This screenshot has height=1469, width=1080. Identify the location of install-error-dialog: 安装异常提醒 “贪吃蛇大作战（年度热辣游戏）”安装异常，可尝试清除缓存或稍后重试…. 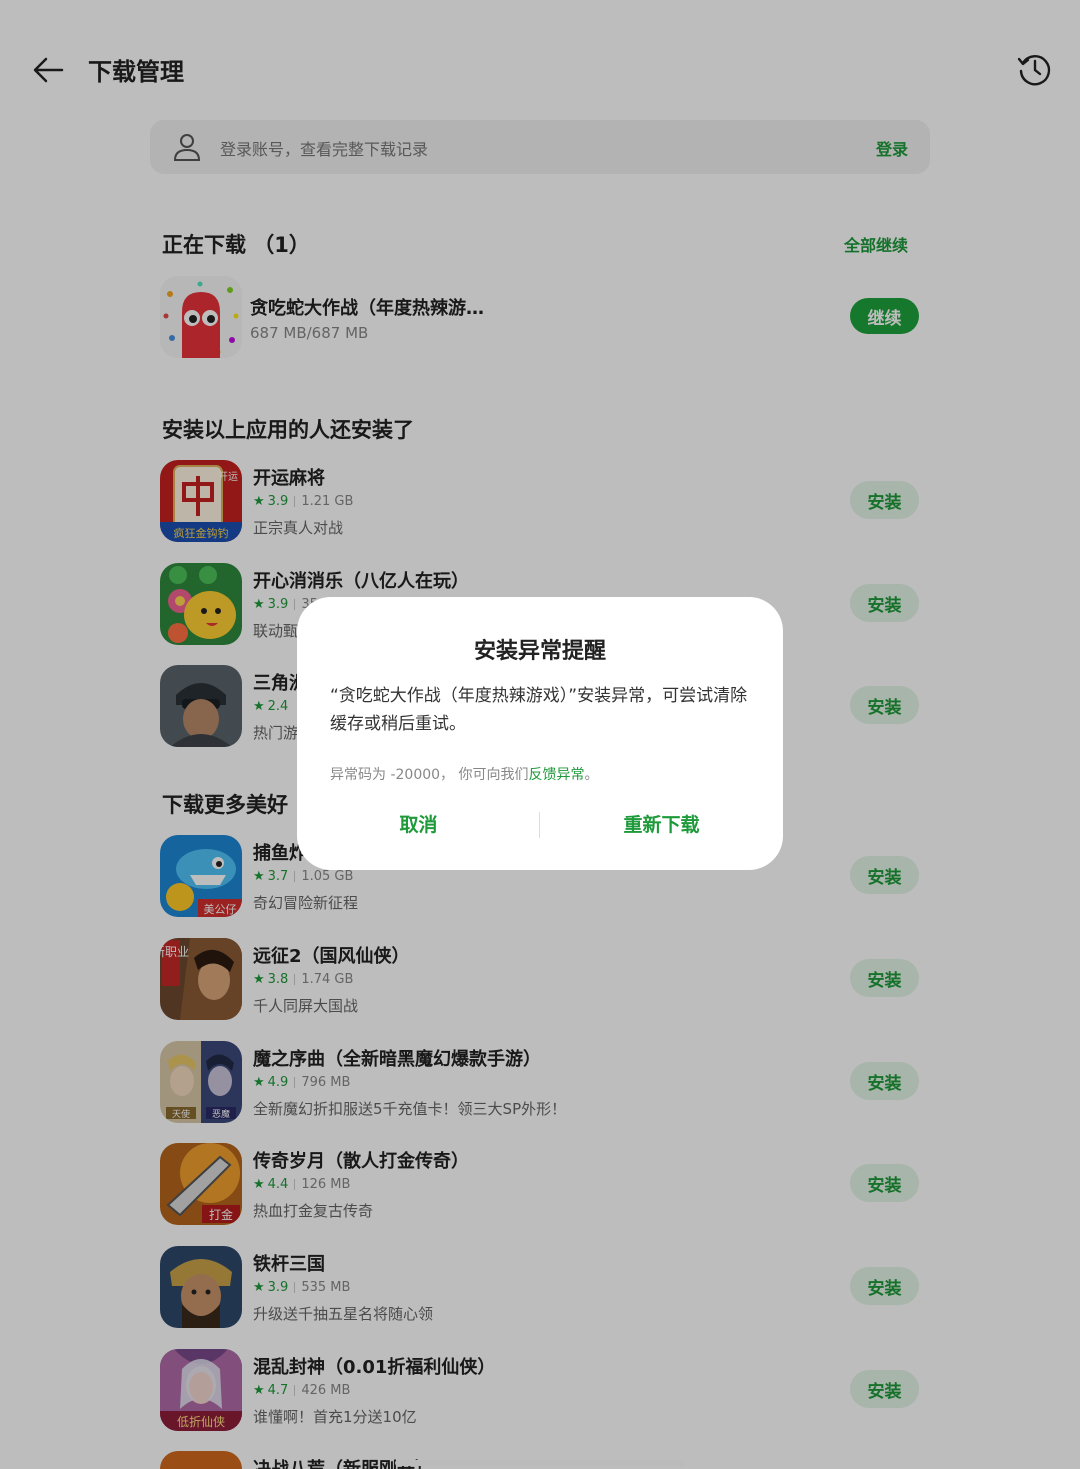
(540, 733).